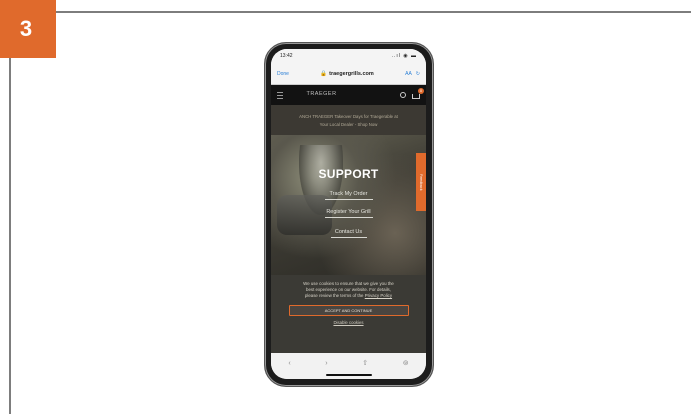 Image resolution: width=691 pixels, height=414 pixels. I want to click on browser-toolbar: ‹ › ⇧ ⊚, so click(348, 366).